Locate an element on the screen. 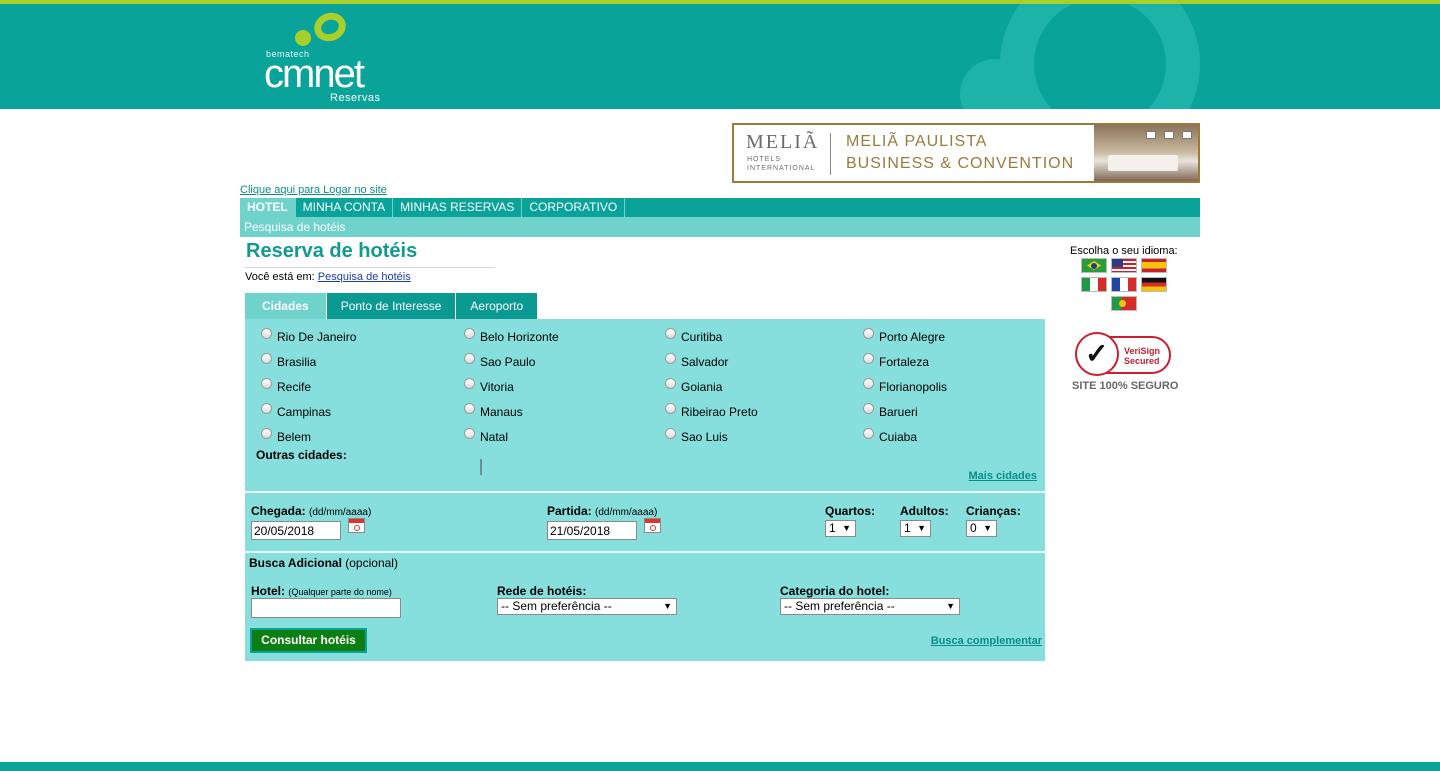 This screenshot has height=771, width=1440. cmnet-logo: bematech cmnet Reservas is located at coordinates (329, 56).